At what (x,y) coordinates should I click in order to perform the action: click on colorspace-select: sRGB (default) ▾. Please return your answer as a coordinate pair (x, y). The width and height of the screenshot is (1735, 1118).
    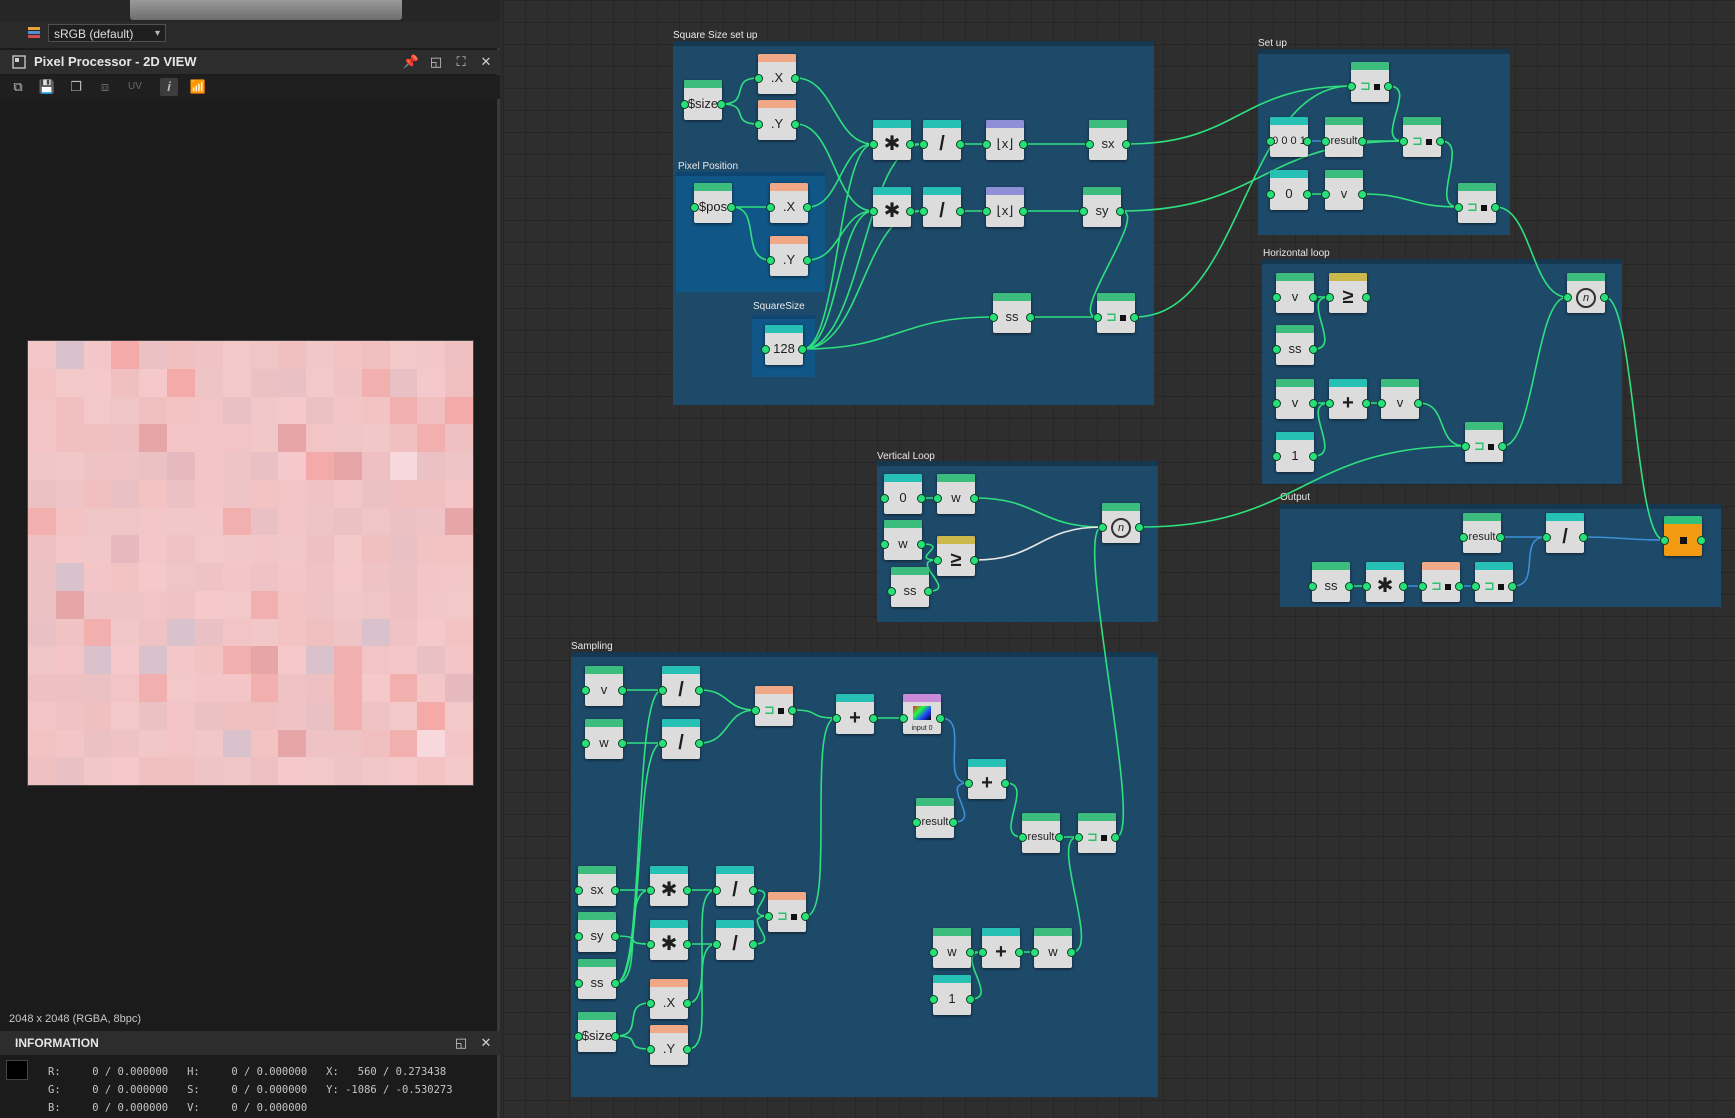
    Looking at the image, I should click on (107, 33).